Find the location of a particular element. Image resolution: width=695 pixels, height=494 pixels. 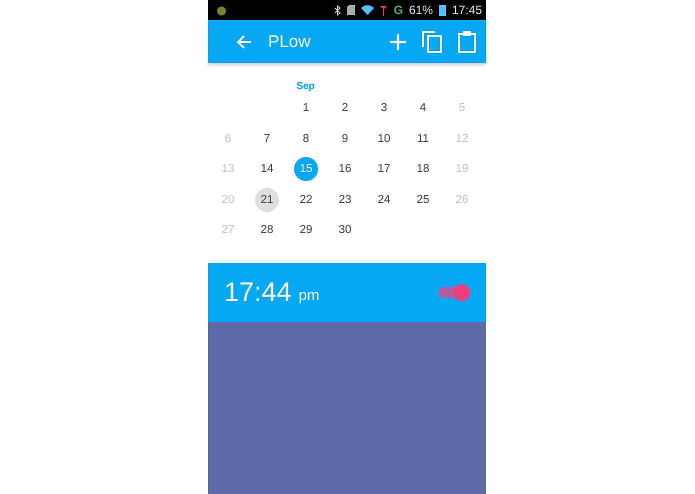

calendar-day: 9 is located at coordinates (345, 138).